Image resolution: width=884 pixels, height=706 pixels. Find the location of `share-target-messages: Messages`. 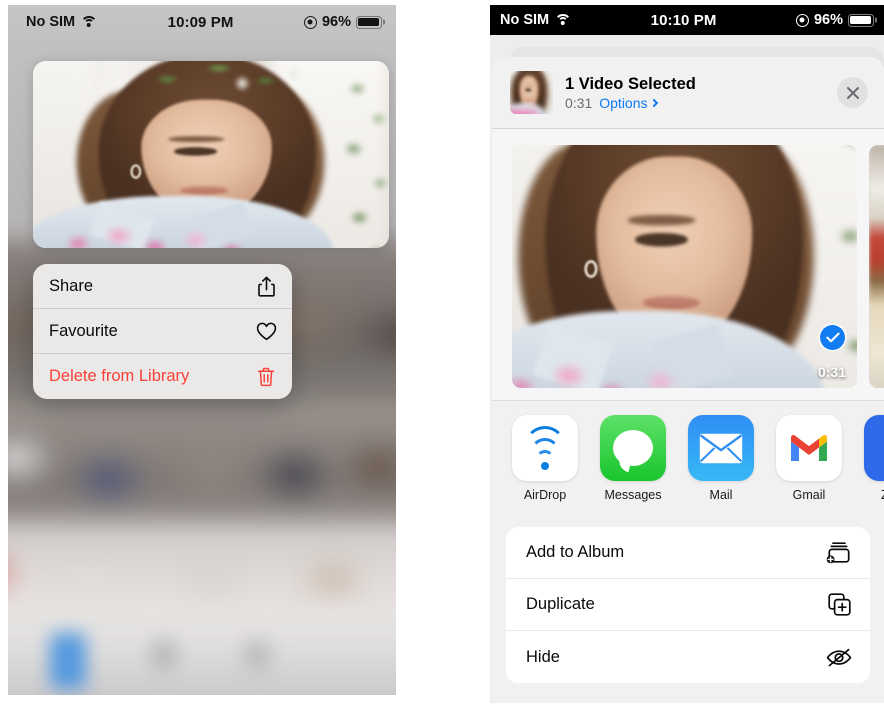

share-target-messages: Messages is located at coordinates (633, 458).